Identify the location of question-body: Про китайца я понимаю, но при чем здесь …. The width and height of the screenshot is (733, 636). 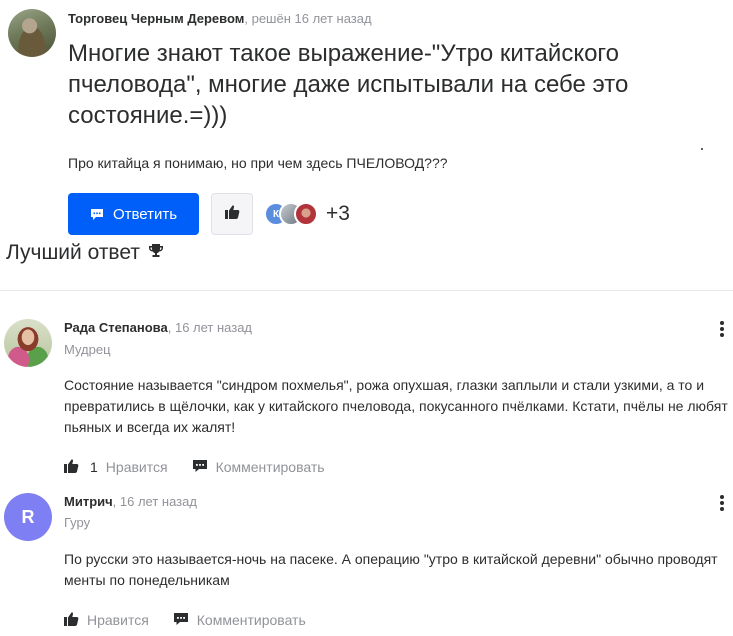
(258, 163).